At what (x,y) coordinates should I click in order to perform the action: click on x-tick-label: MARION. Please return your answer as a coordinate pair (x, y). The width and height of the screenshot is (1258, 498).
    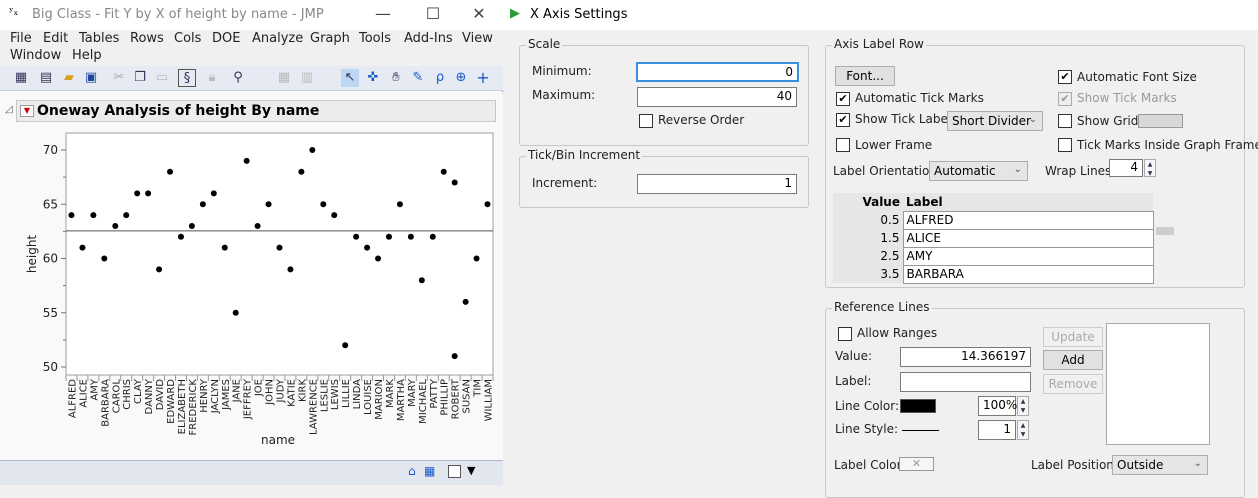
    Looking at the image, I should click on (379, 399).